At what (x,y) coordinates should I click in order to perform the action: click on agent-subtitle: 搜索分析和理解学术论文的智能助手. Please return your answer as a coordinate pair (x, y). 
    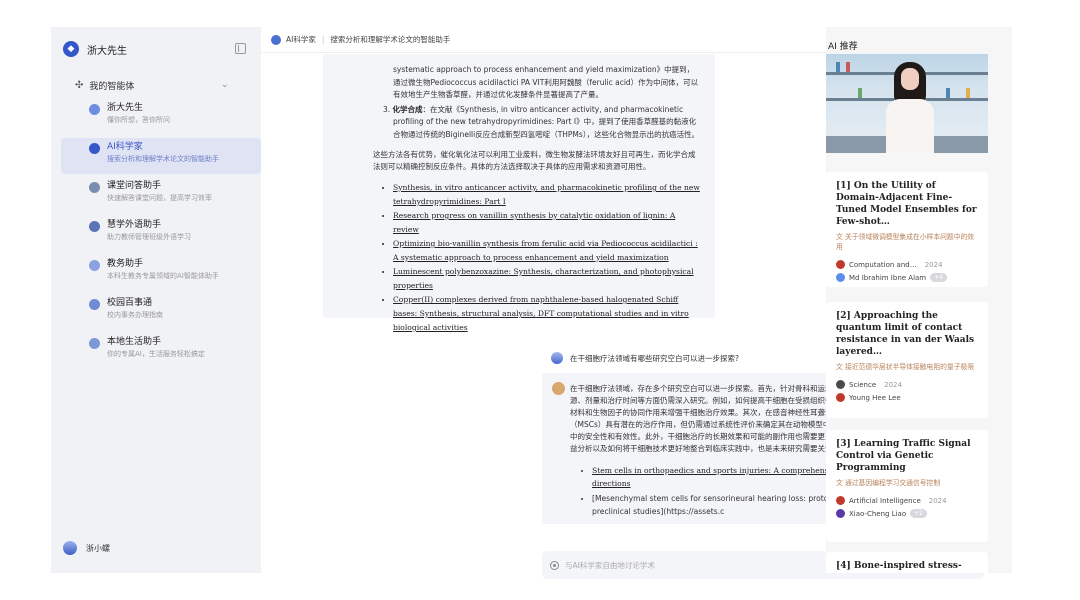
    Looking at the image, I should click on (163, 159).